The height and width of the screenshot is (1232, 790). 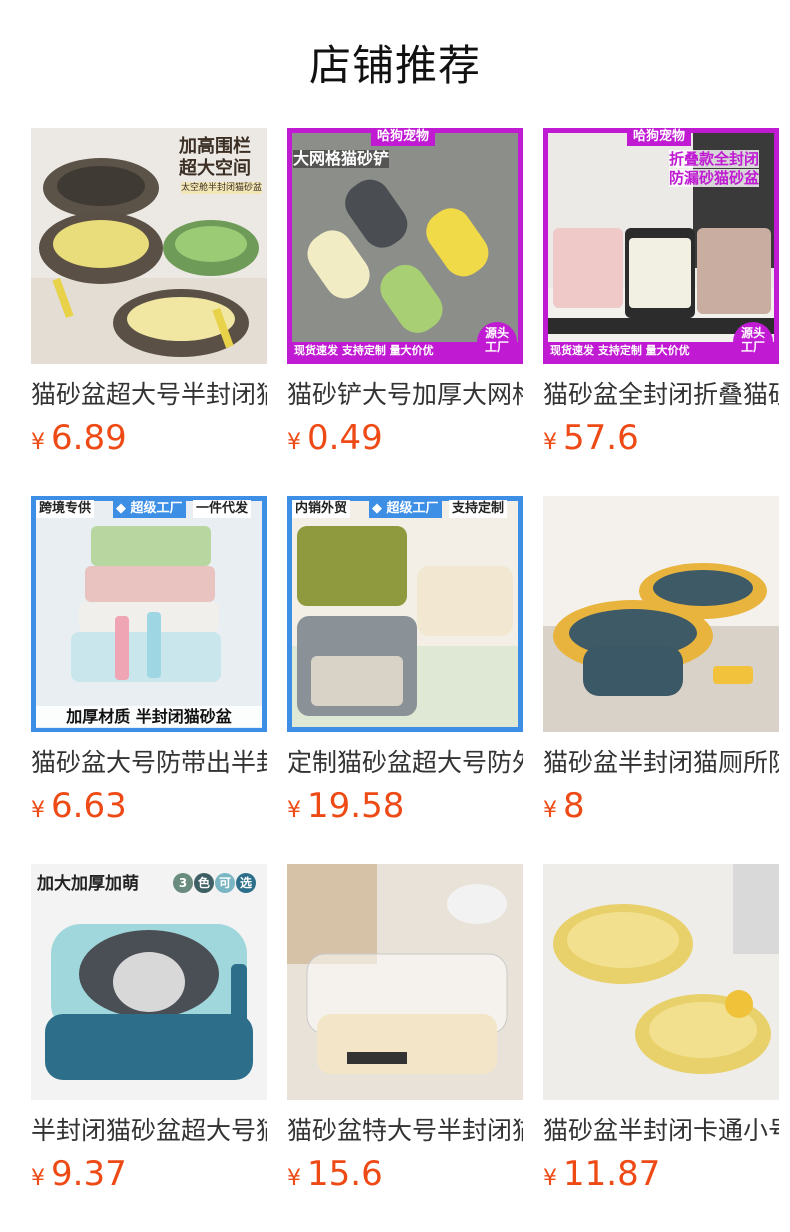 What do you see at coordinates (661, 246) in the screenshot?
I see `product-image: 哈狗宠物 折叠款全封闭 防漏砂猫砂盆 现货速发 支持定制 量大价优 源头 工厂` at bounding box center [661, 246].